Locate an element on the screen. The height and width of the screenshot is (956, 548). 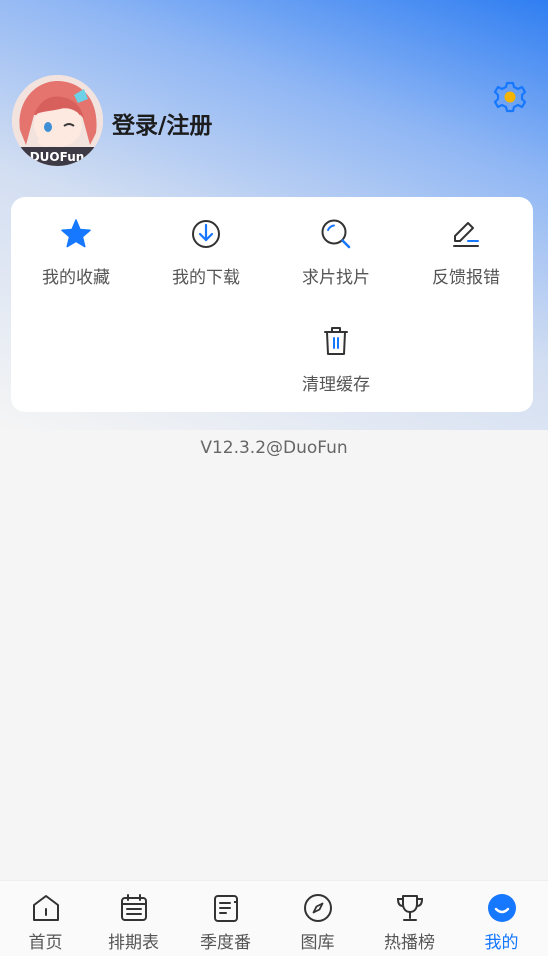
my-favorites-label: 我的收藏 is located at coordinates (76, 278).